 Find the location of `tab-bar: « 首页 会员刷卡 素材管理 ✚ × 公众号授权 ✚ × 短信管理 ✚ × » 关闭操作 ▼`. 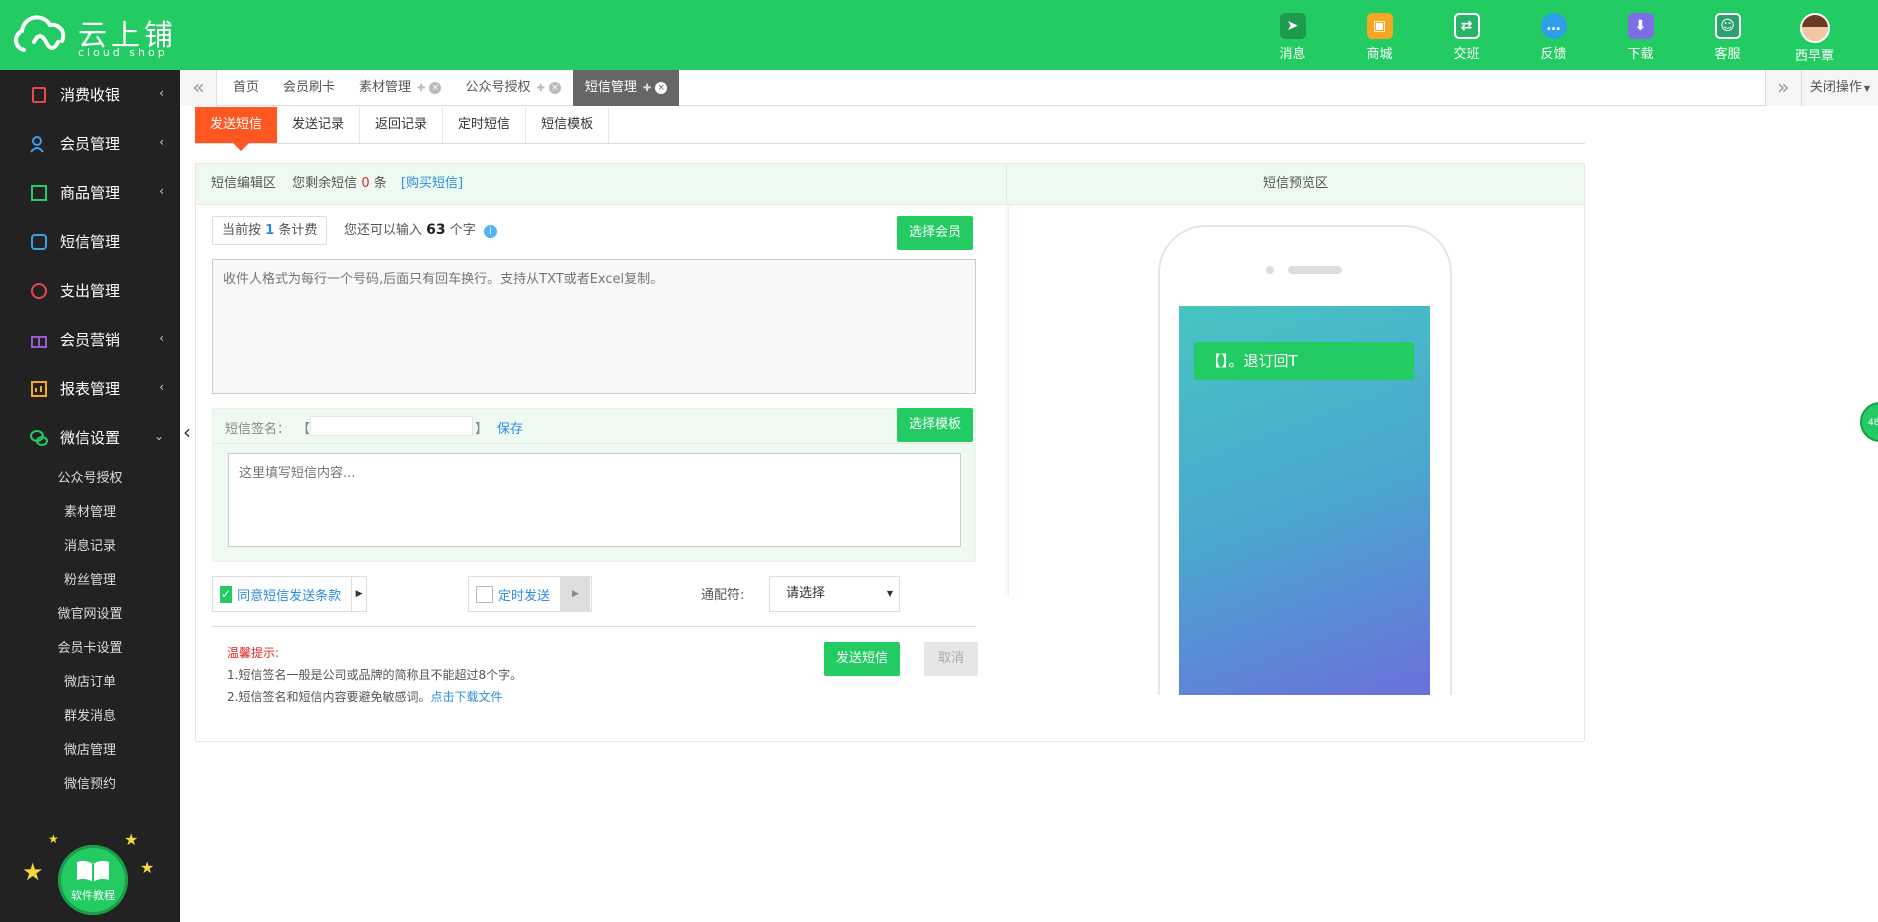

tab-bar: « 首页 会员刷卡 素材管理 ✚ × 公众号授权 ✚ × 短信管理 ✚ × » 关闭操作 ▼ is located at coordinates (1029, 88).